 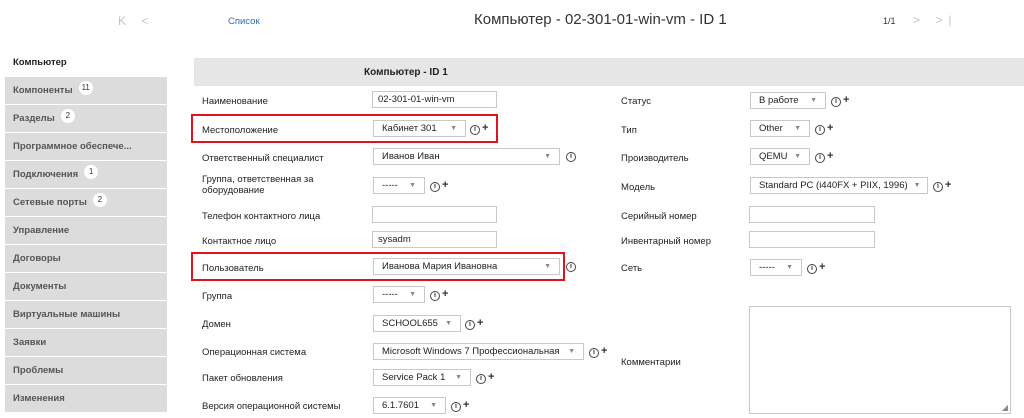 I want to click on serial-label: Серийный номер, so click(x=659, y=216).